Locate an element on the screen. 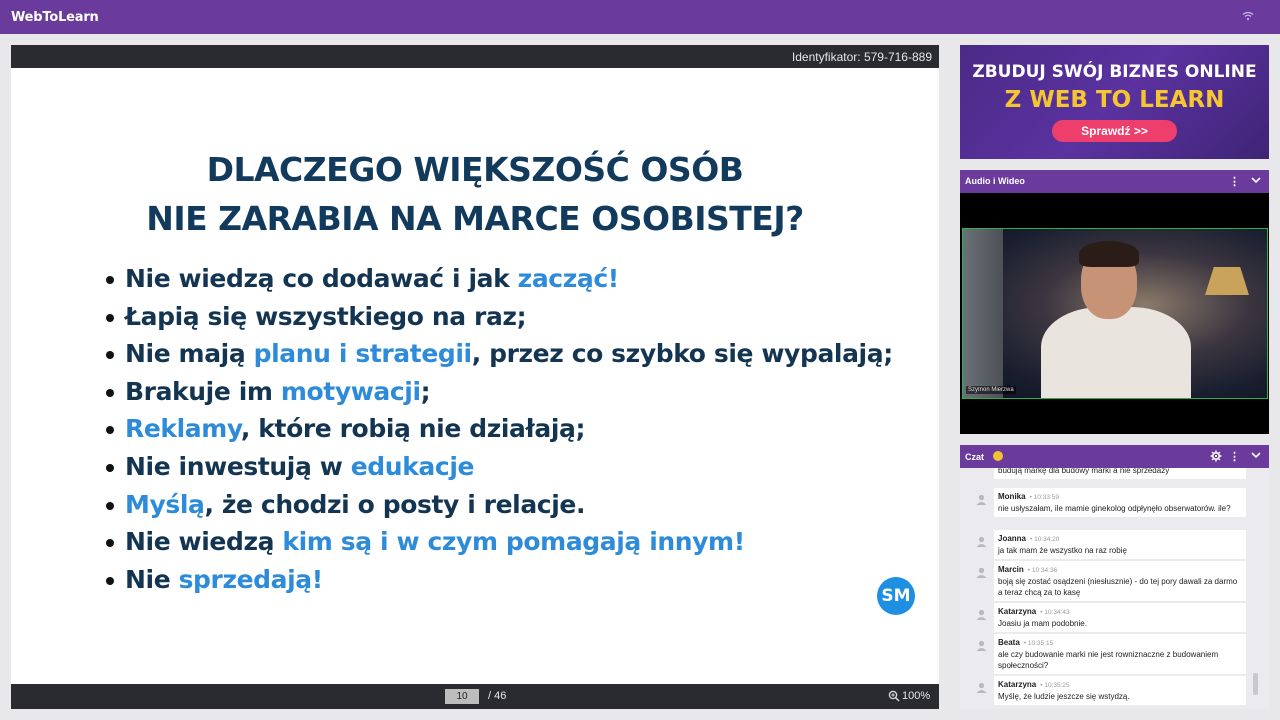 The height and width of the screenshot is (720, 1280). bullet-text: Nie inwestują w is located at coordinates (238, 466).